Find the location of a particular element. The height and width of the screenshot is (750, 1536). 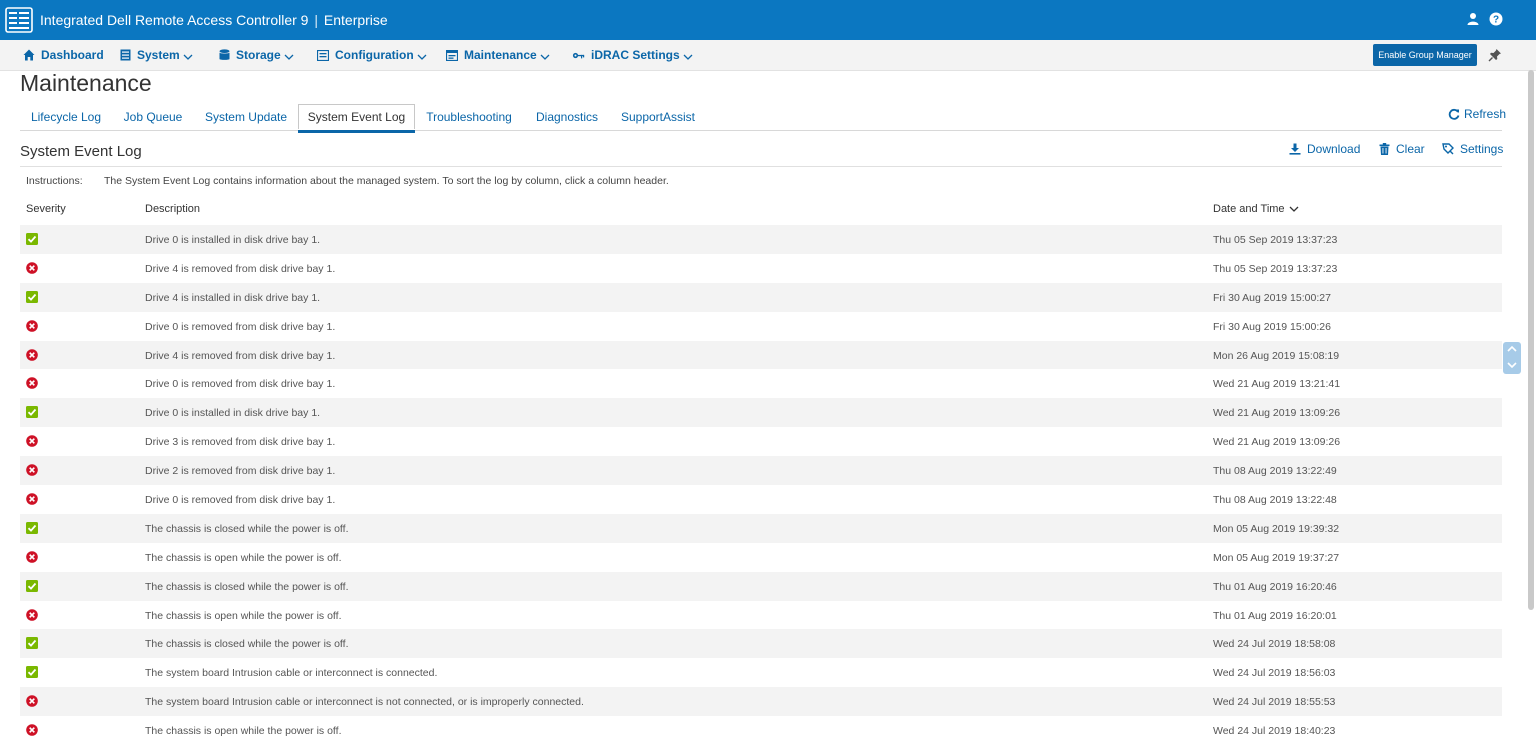

nav-storage: Storage is located at coordinates (256, 55).